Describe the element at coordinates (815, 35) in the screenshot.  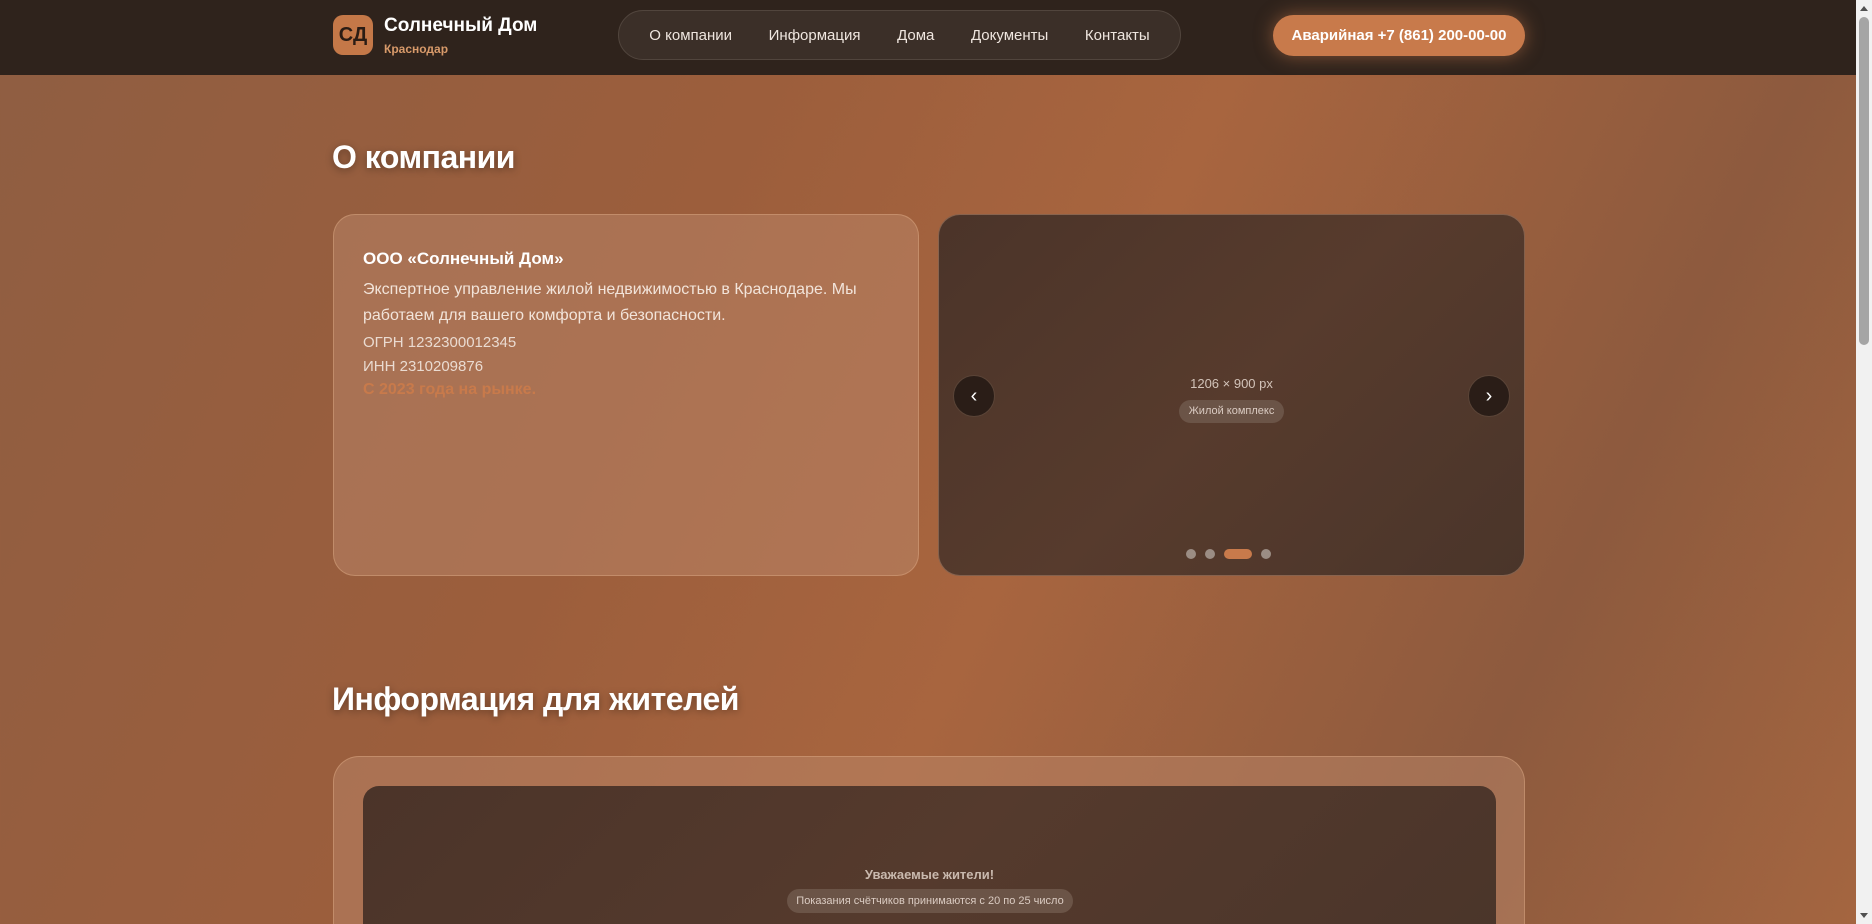
I see `nav-item-info: Информация` at that location.